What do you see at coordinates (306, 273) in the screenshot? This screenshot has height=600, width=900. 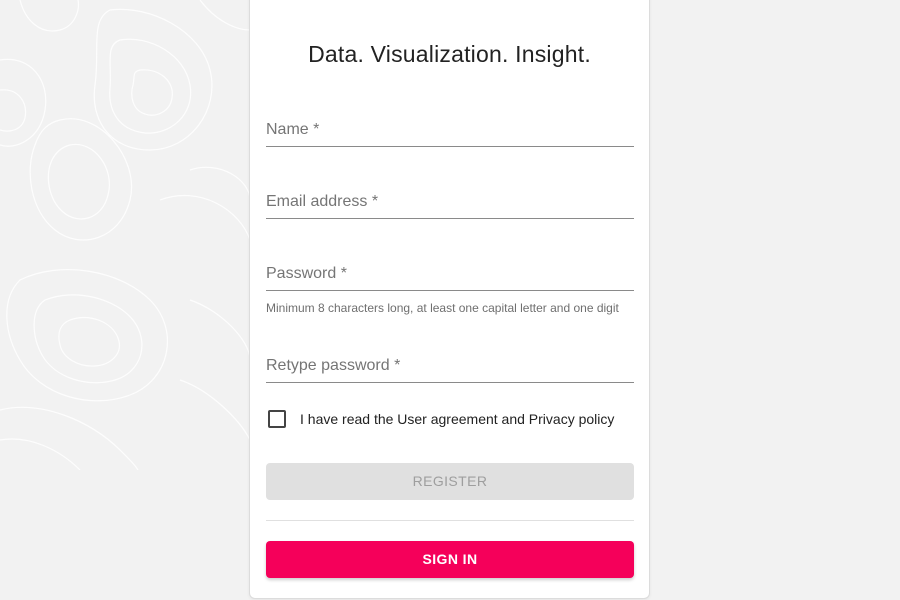 I see `password-field-label: Password *` at bounding box center [306, 273].